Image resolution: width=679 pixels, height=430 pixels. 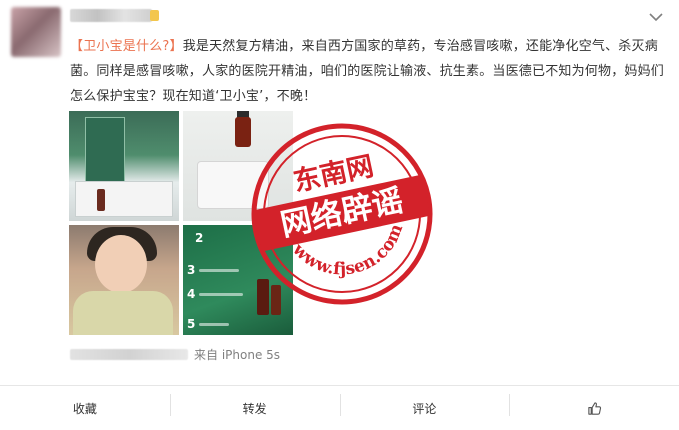 I want to click on step-number: 2, so click(x=199, y=238).